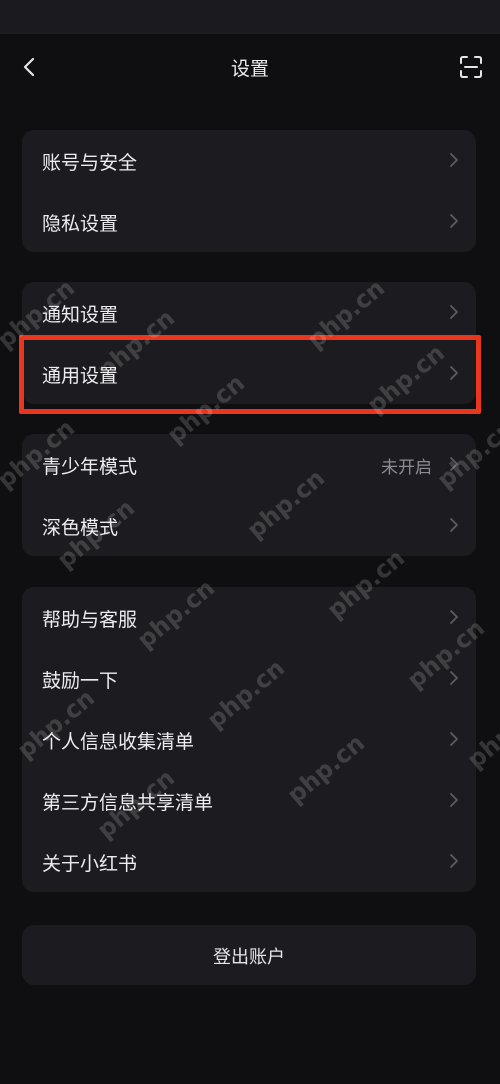 This screenshot has height=1084, width=500. I want to click on settings-item-third-party-share-list: 第三方信息共享清单, so click(249, 800).